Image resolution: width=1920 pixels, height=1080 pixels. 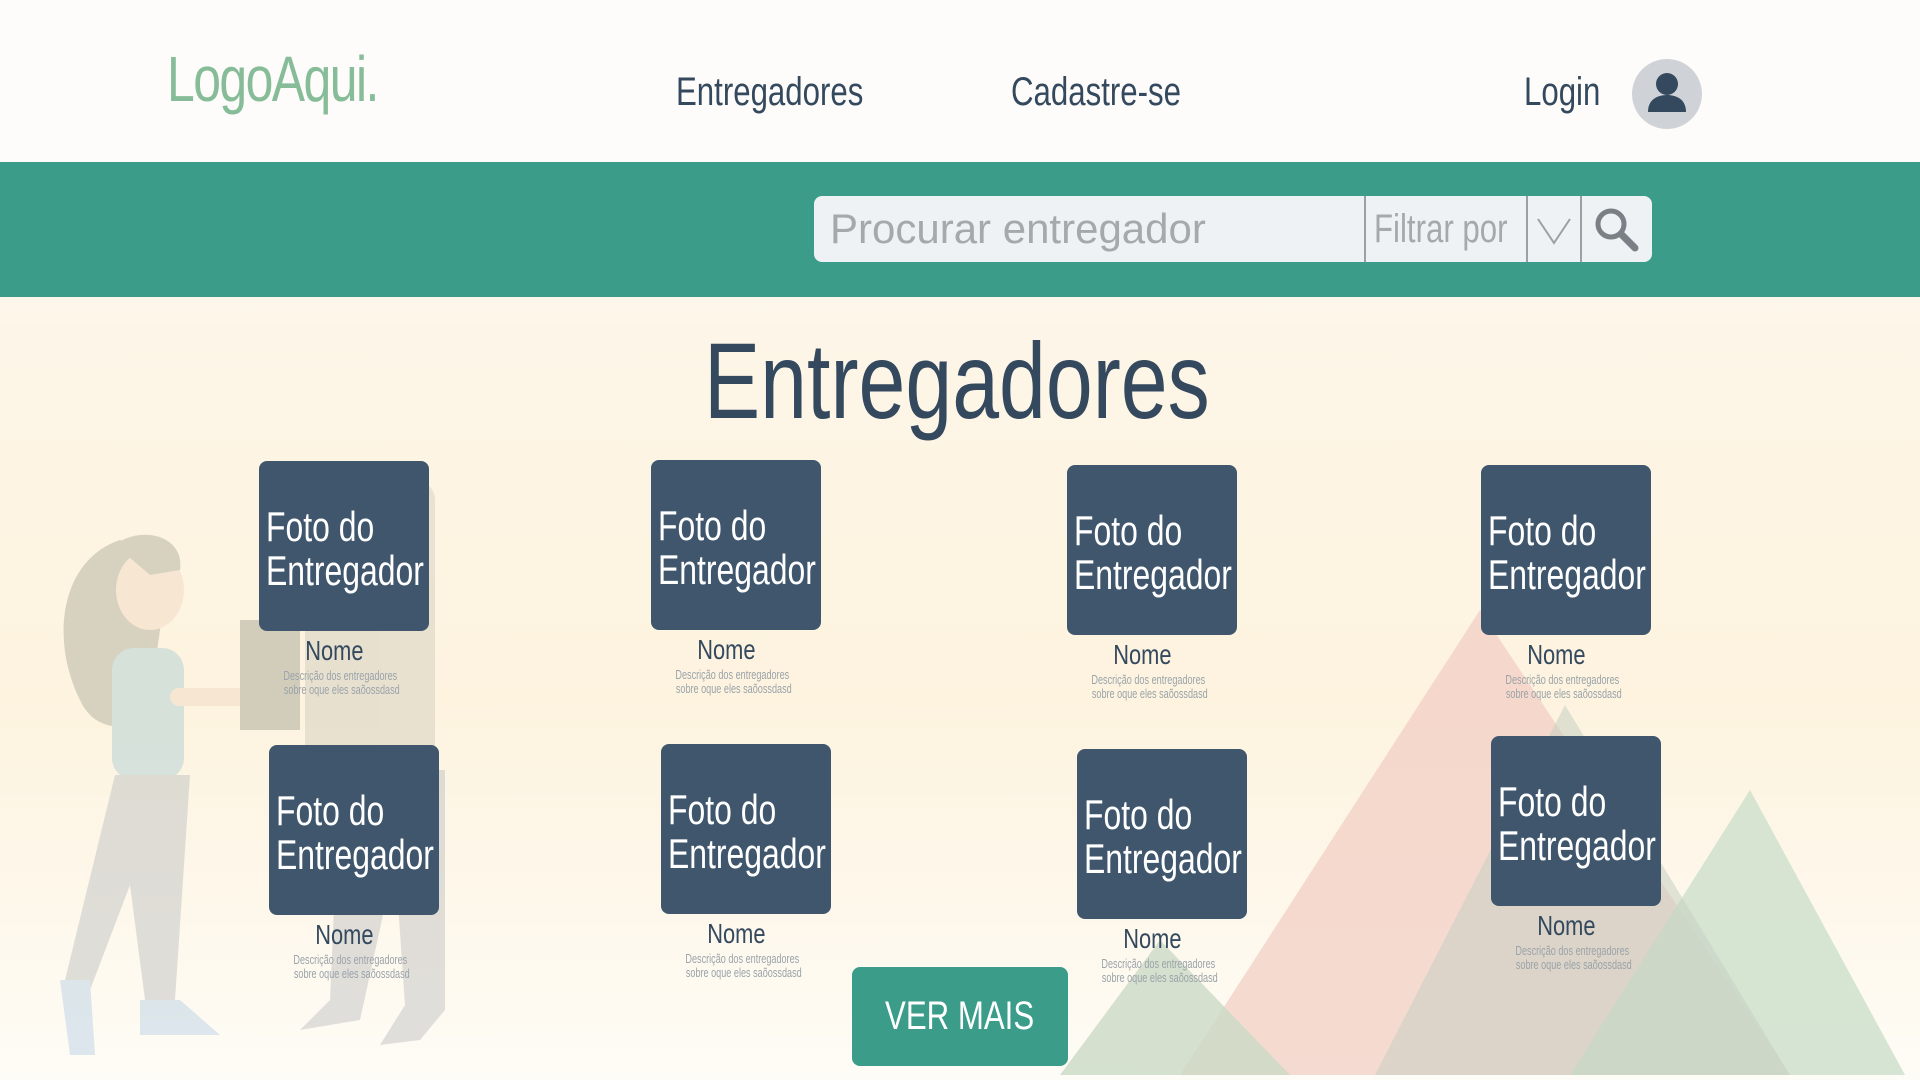 I want to click on nav-link-entregadores: Entregadores, so click(x=796, y=92).